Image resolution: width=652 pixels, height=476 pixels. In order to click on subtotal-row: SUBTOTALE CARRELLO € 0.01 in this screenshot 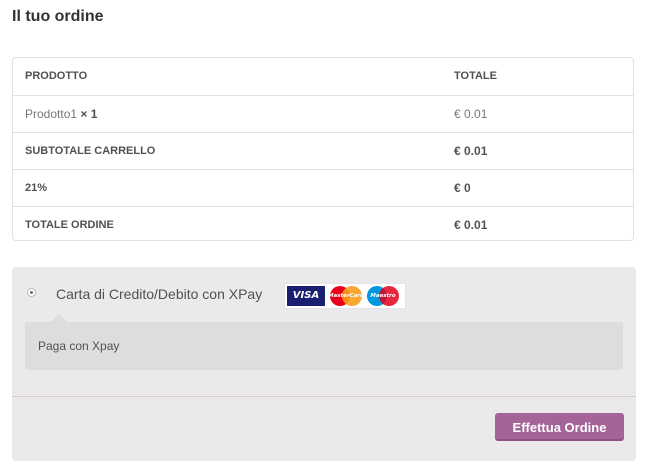, I will do `click(323, 150)`.